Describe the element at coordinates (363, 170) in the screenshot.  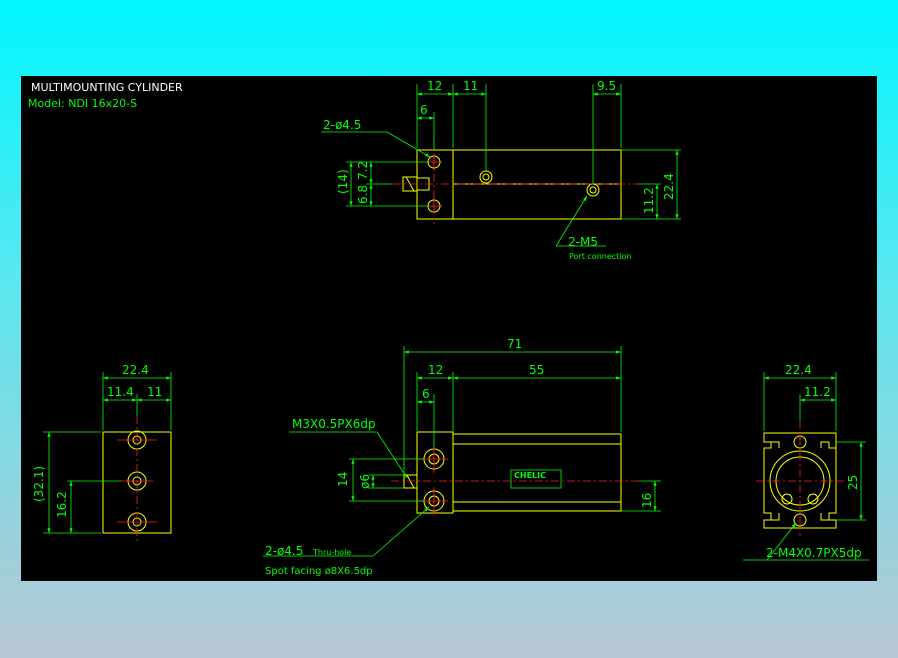
I see `dim-top-7-2: 7.2` at that location.